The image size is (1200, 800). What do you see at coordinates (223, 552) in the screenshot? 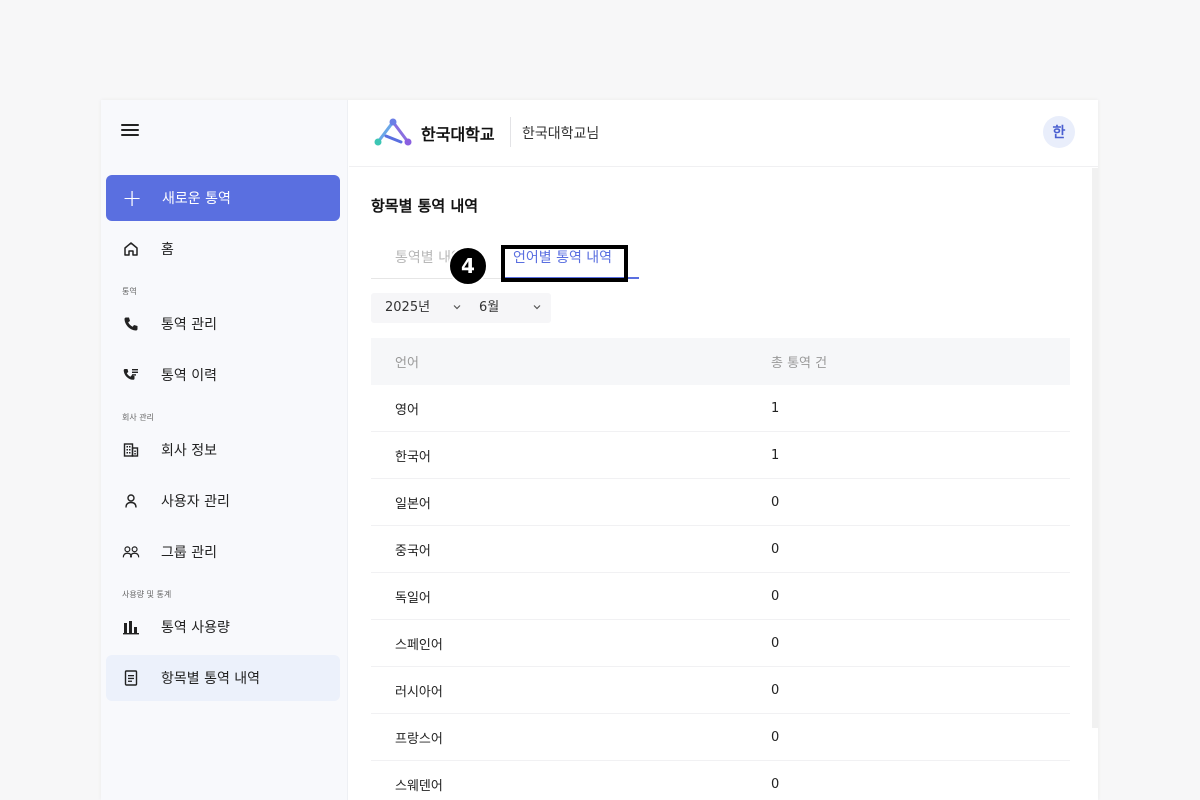
I see `sidebar-item-group-manage: 그룹 관리` at bounding box center [223, 552].